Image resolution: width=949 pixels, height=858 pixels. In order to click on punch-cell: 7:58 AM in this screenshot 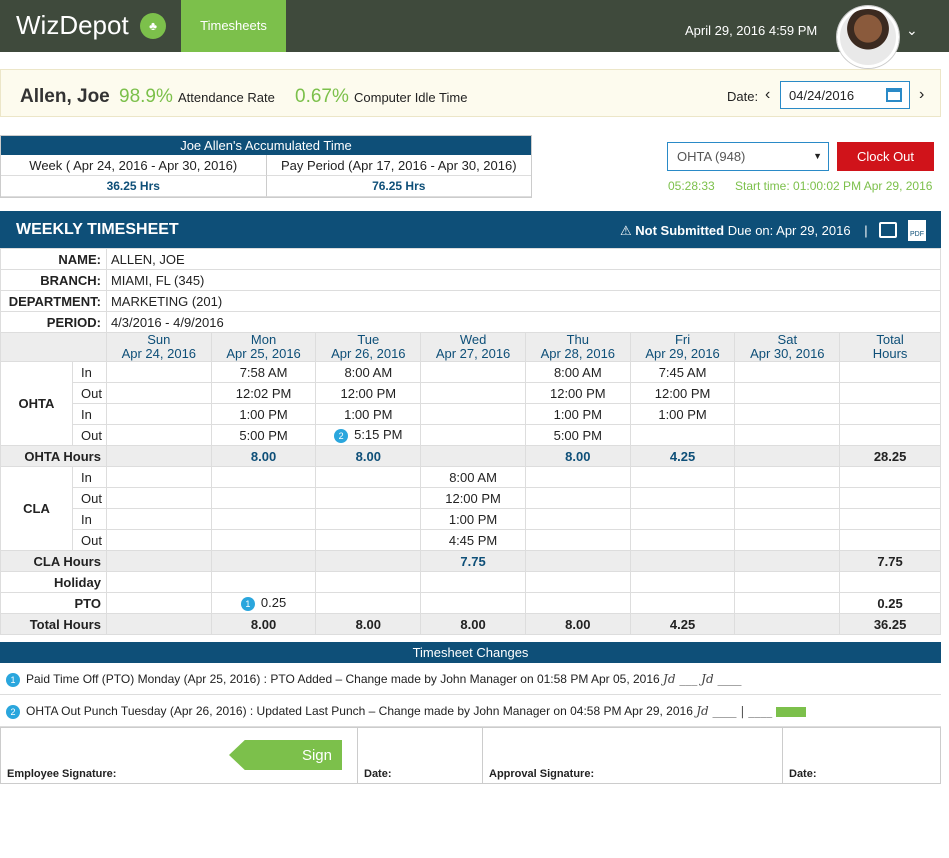, I will do `click(263, 372)`.